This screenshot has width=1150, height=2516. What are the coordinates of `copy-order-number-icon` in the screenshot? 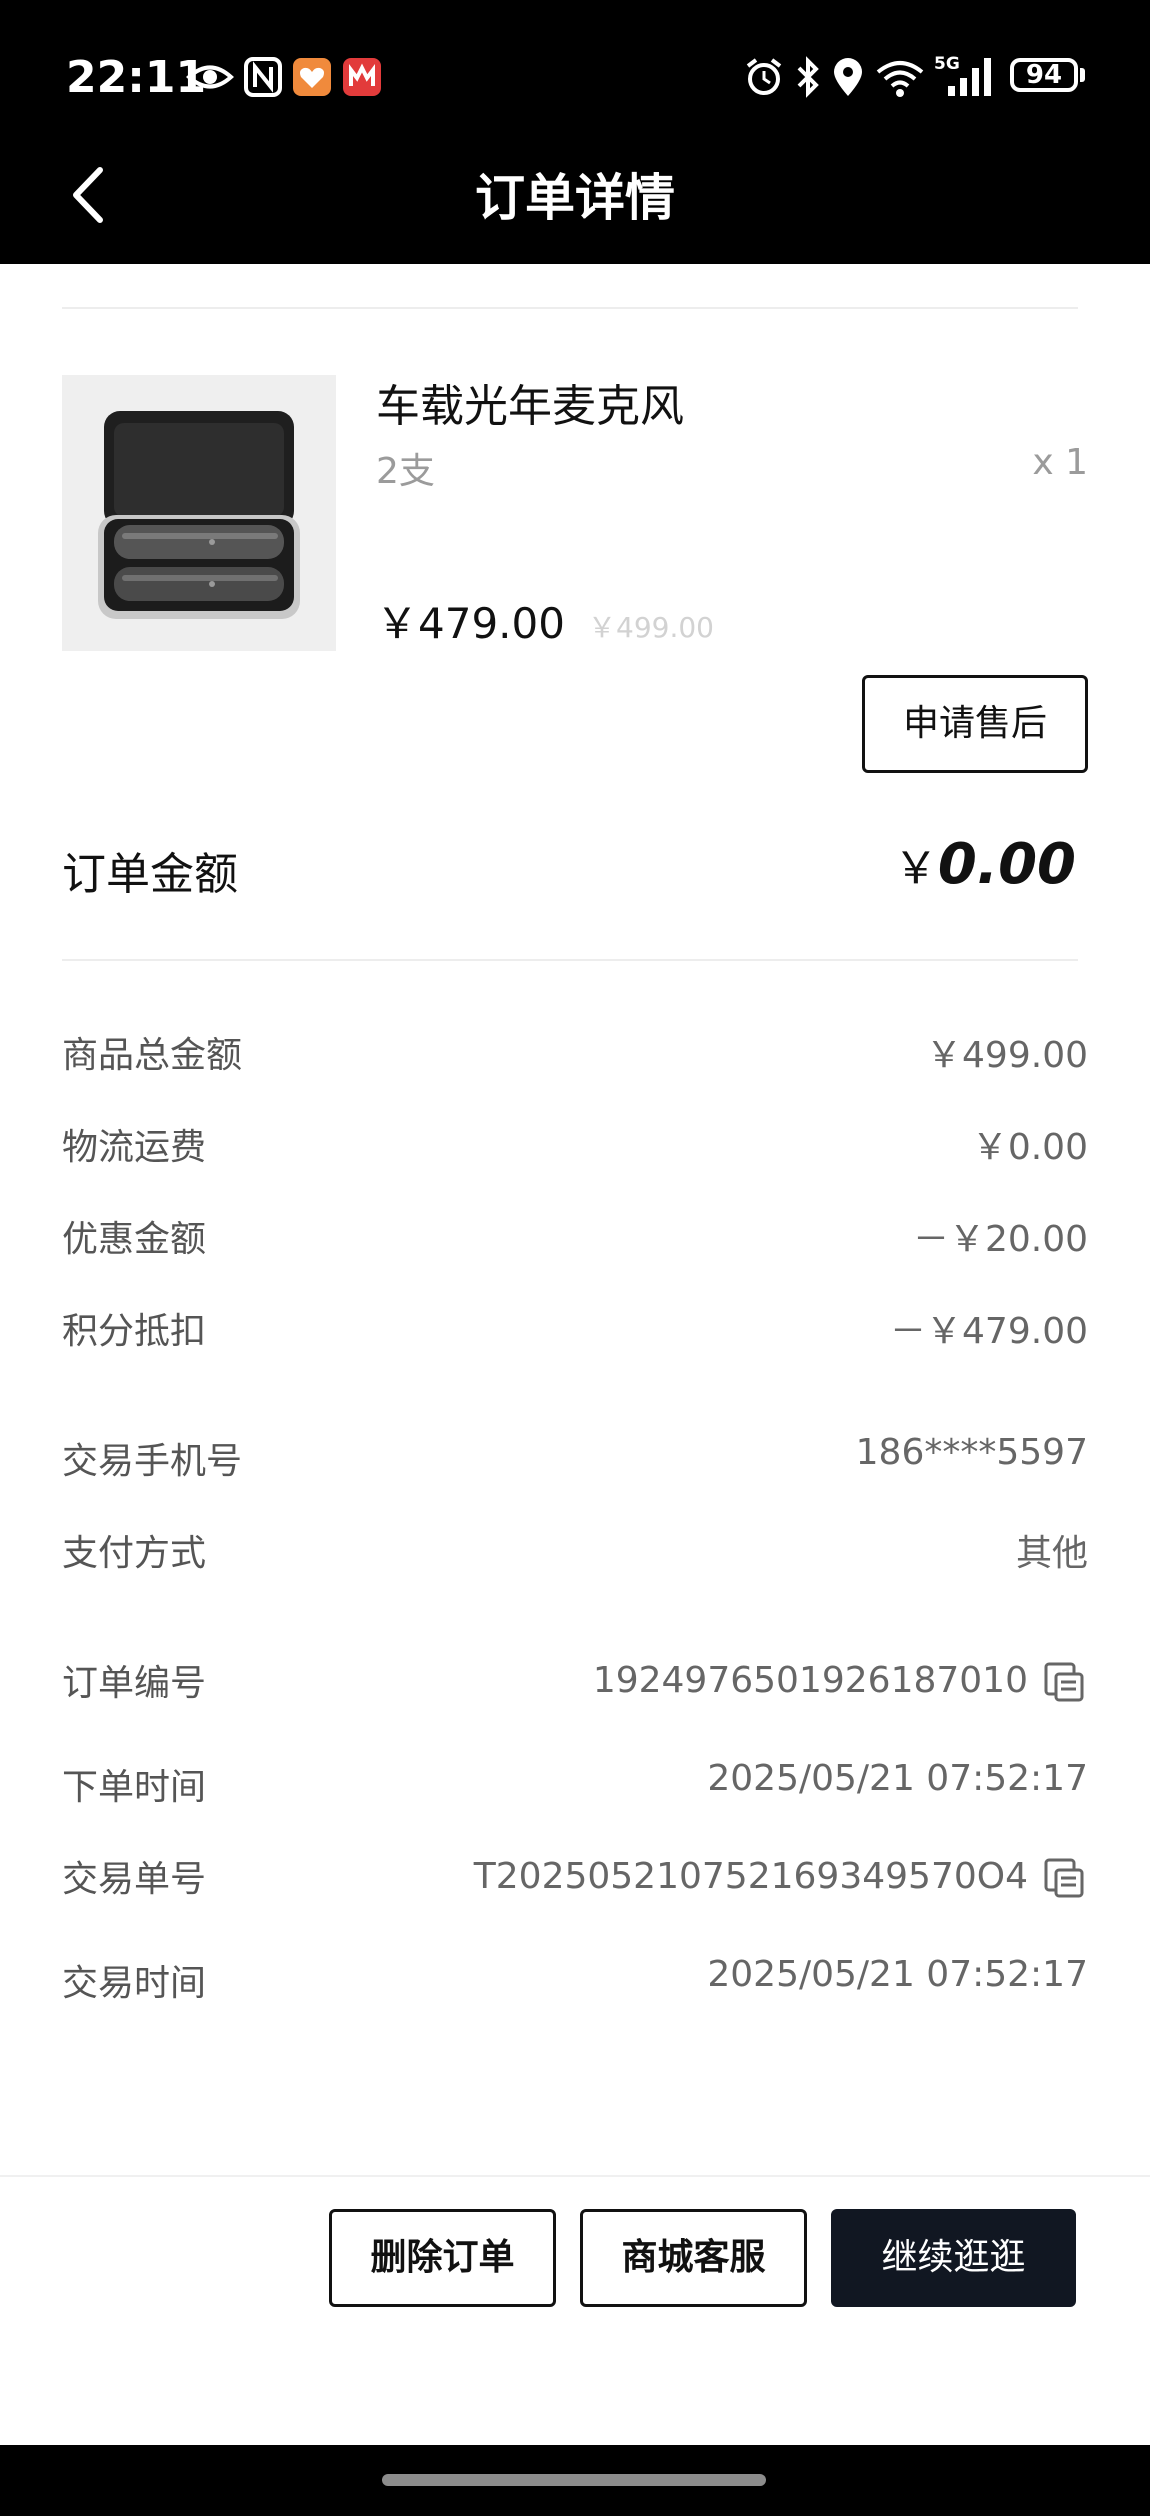 It's located at (1064, 1682).